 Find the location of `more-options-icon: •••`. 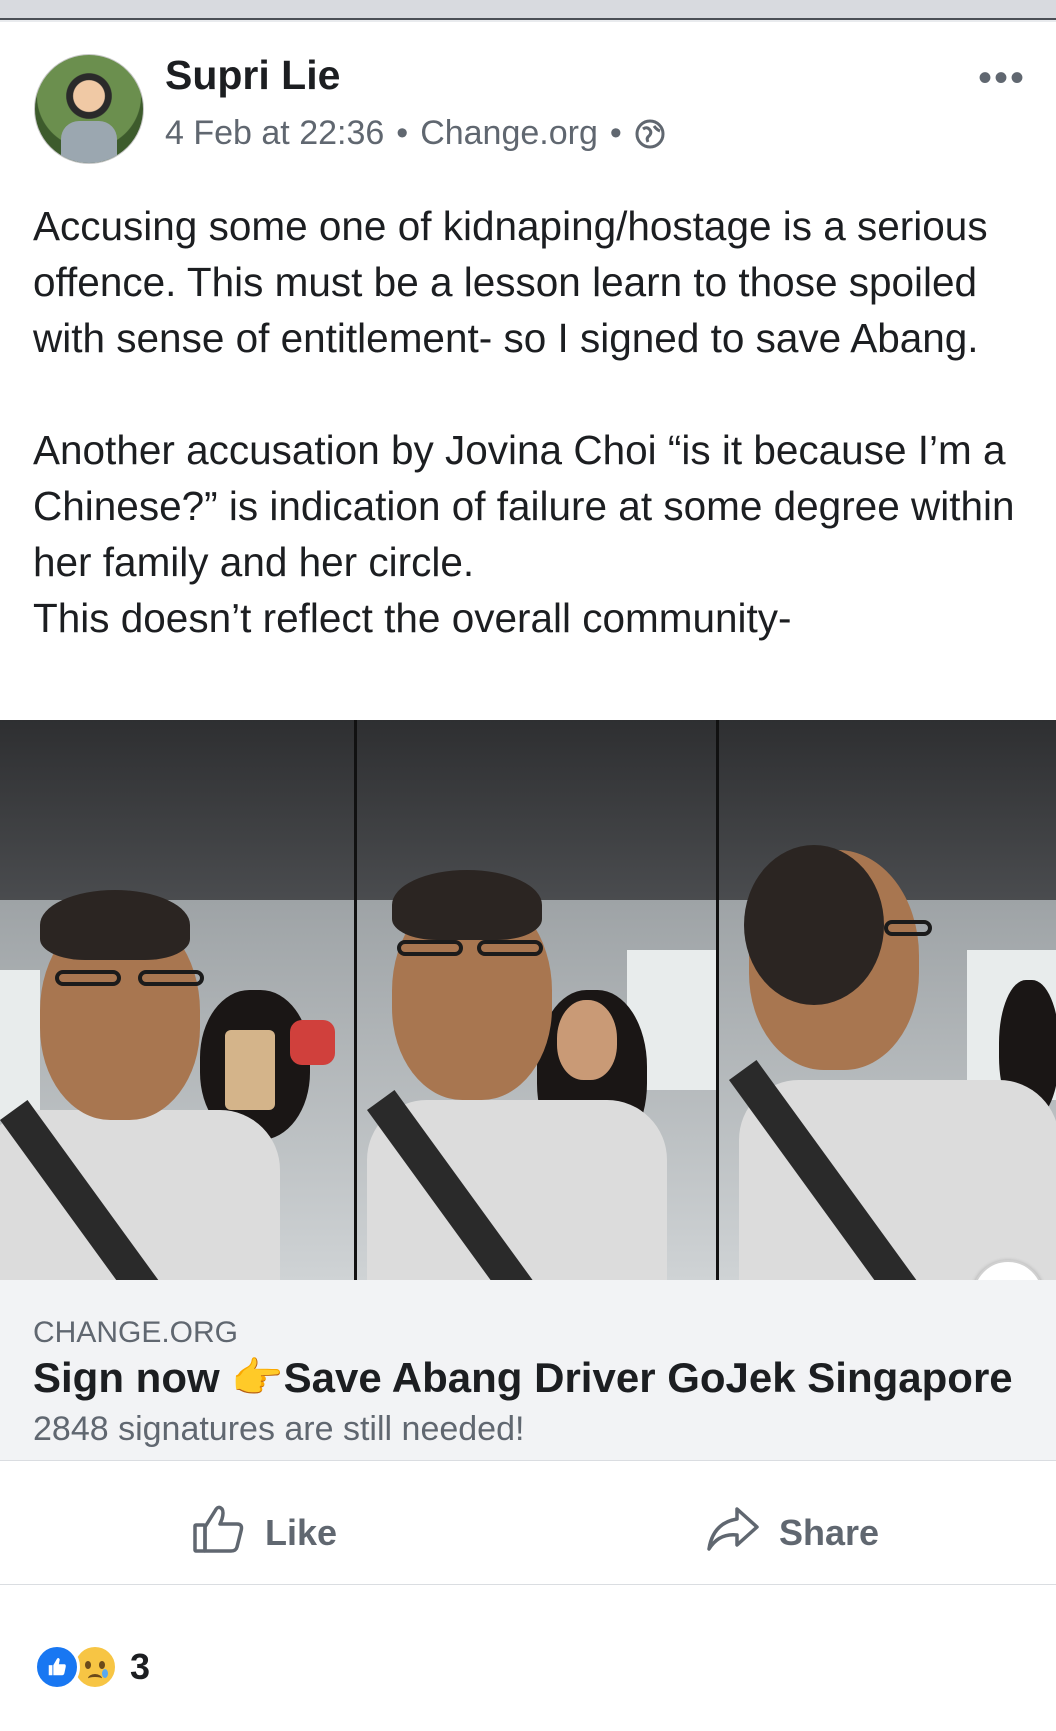

more-options-icon: ••• is located at coordinates (1002, 78).